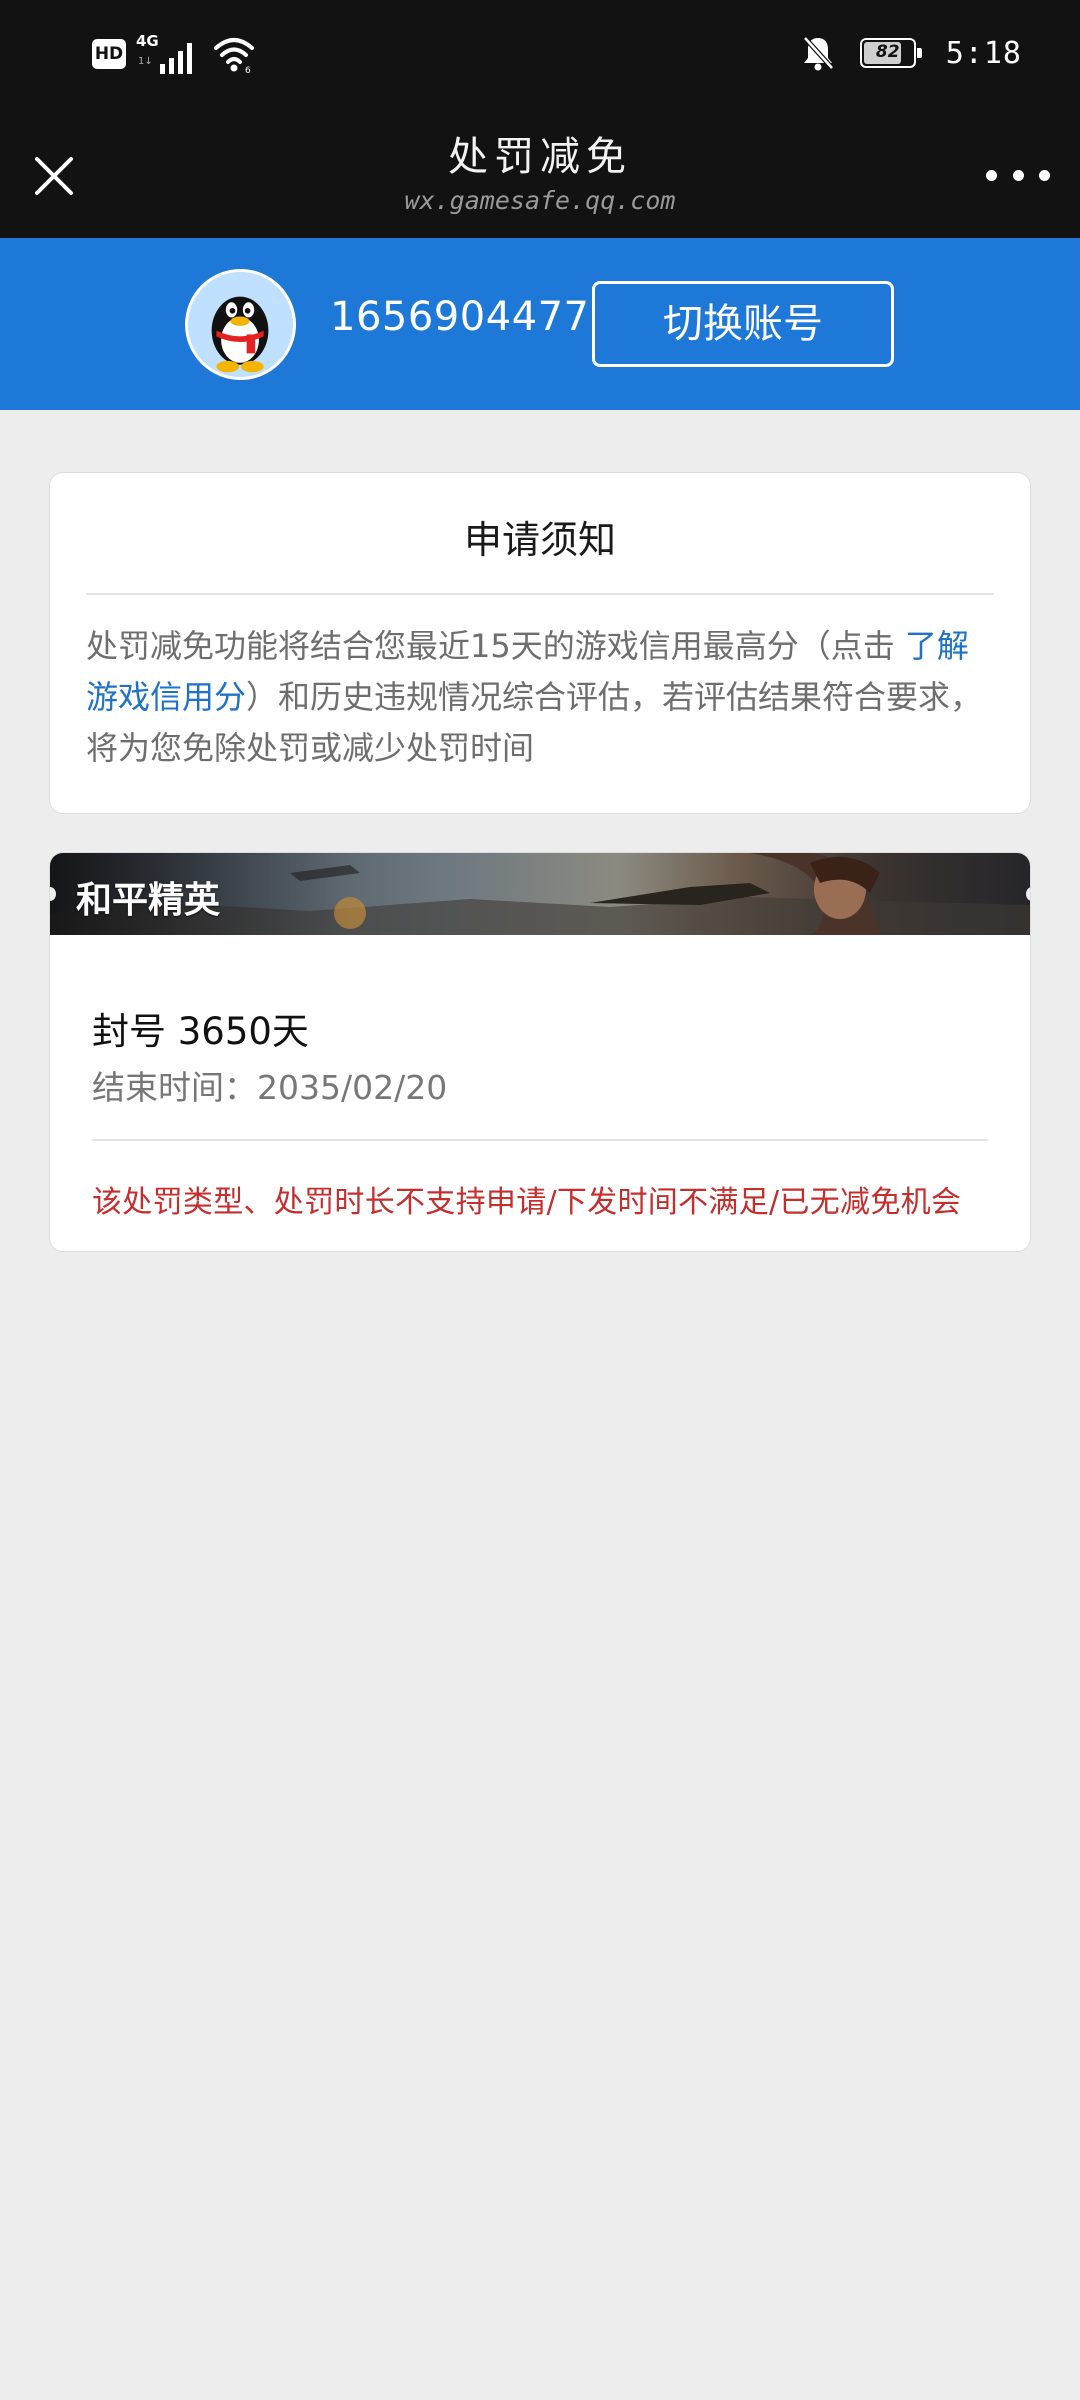 The image size is (1080, 2400). Describe the element at coordinates (539, 540) in the screenshot. I see `notice-title: 申请须知` at that location.